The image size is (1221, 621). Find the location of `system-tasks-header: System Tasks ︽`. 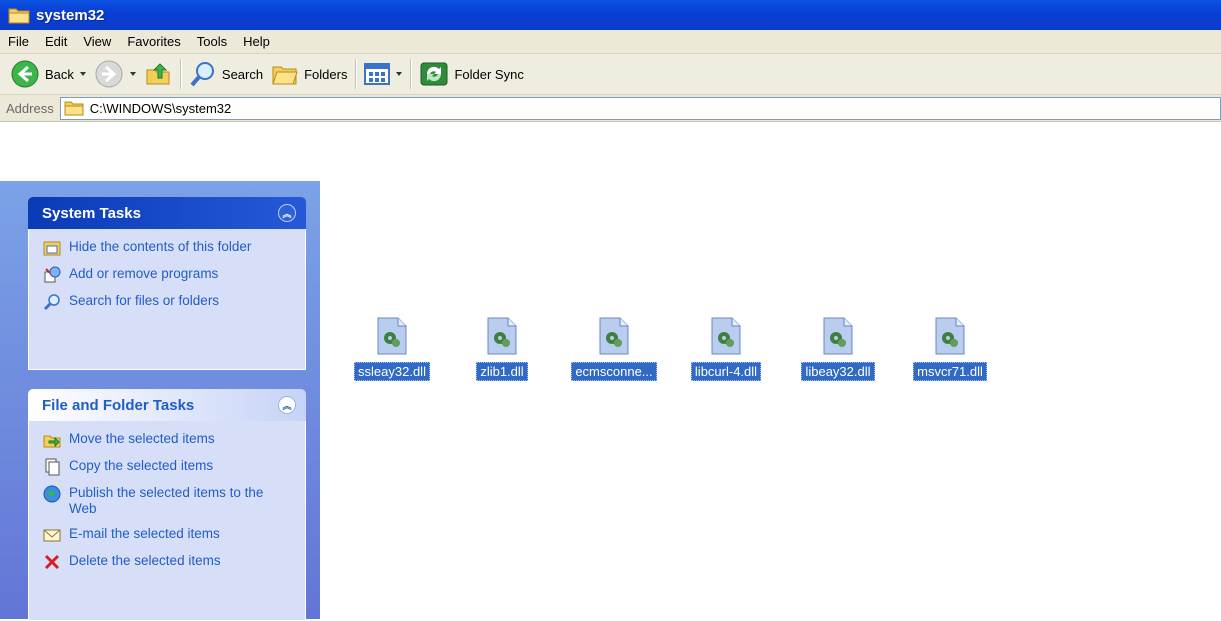

system-tasks-header: System Tasks ︽ is located at coordinates (167, 213).